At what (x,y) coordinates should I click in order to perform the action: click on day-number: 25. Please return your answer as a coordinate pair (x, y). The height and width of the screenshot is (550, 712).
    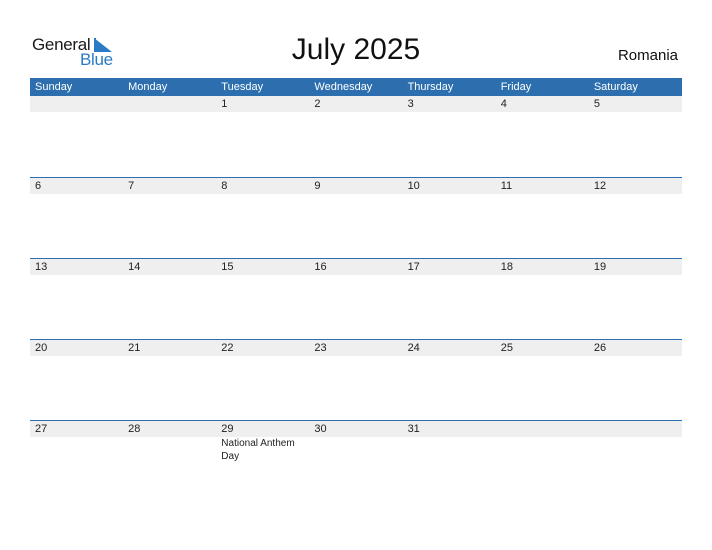
    Looking at the image, I should click on (506, 348).